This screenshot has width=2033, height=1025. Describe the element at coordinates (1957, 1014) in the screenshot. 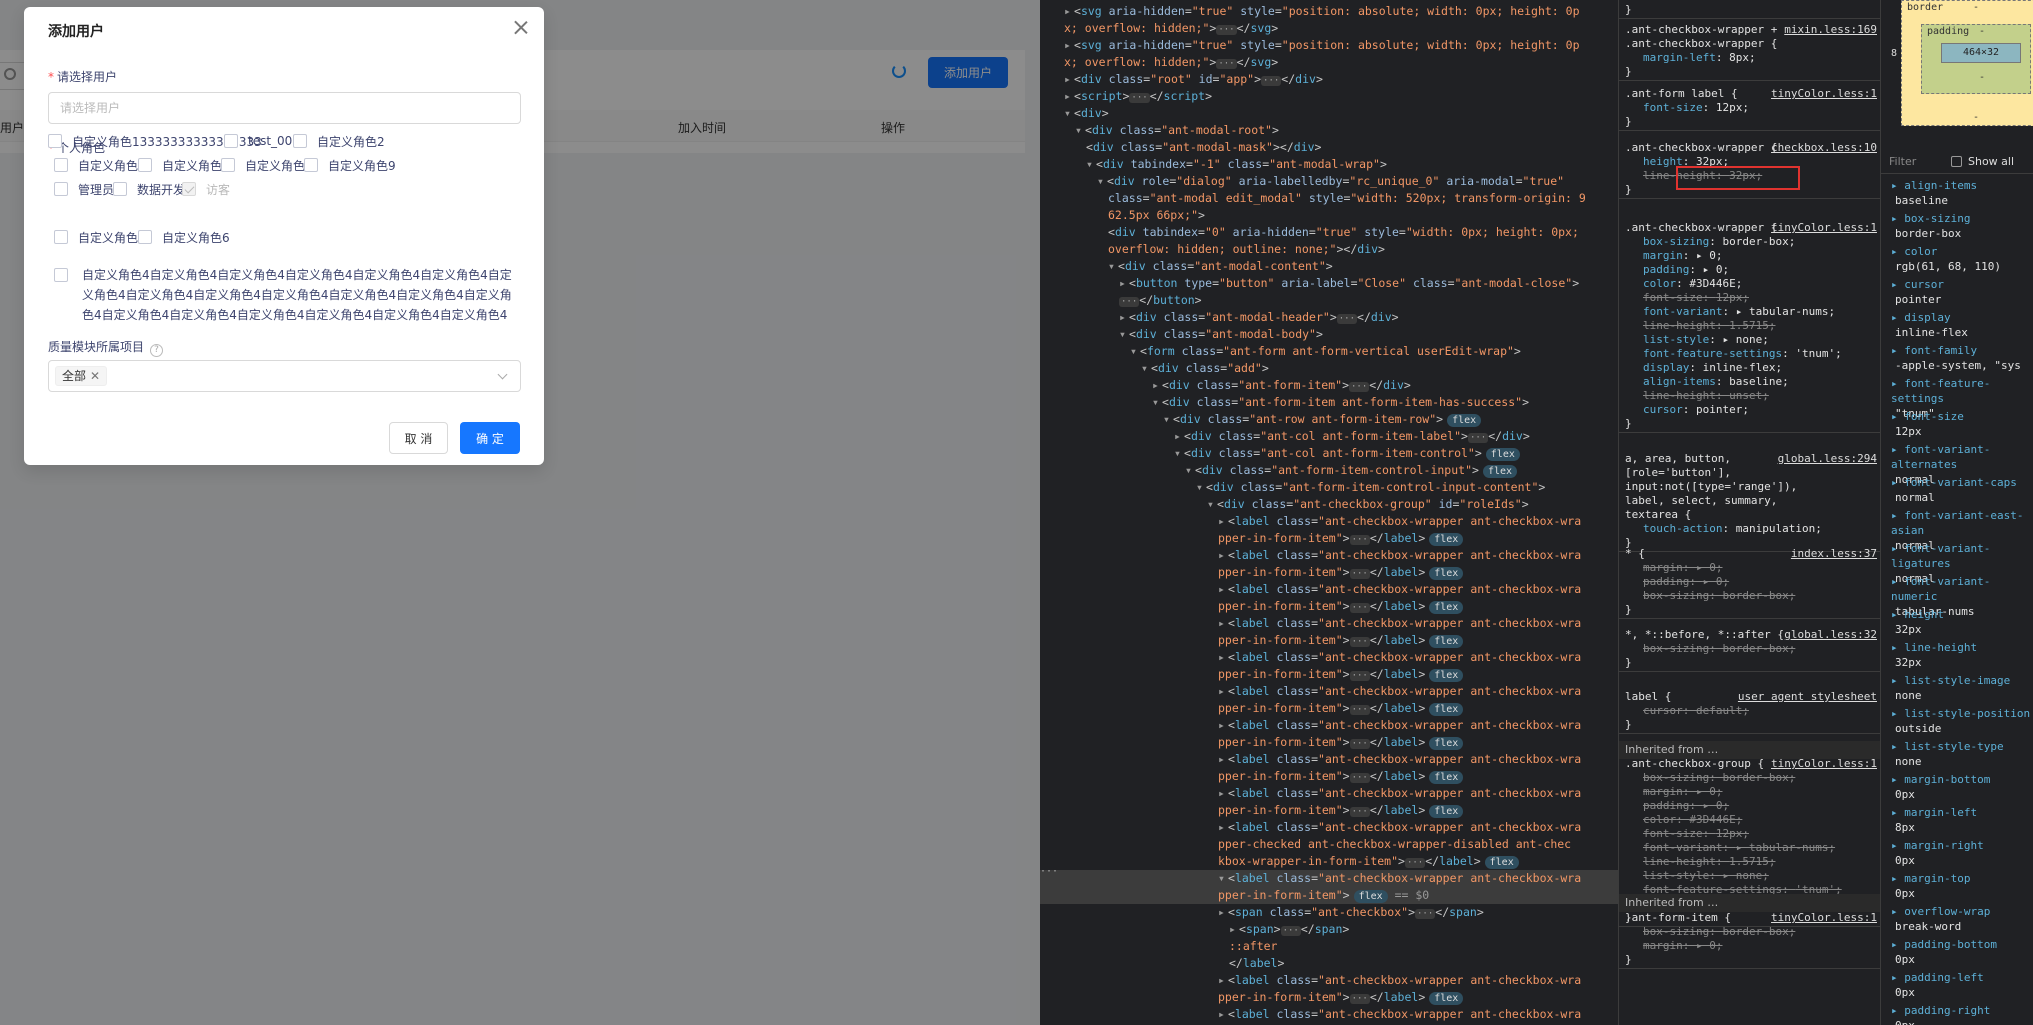

I see `computed-property: ▸ padding-right0px` at that location.